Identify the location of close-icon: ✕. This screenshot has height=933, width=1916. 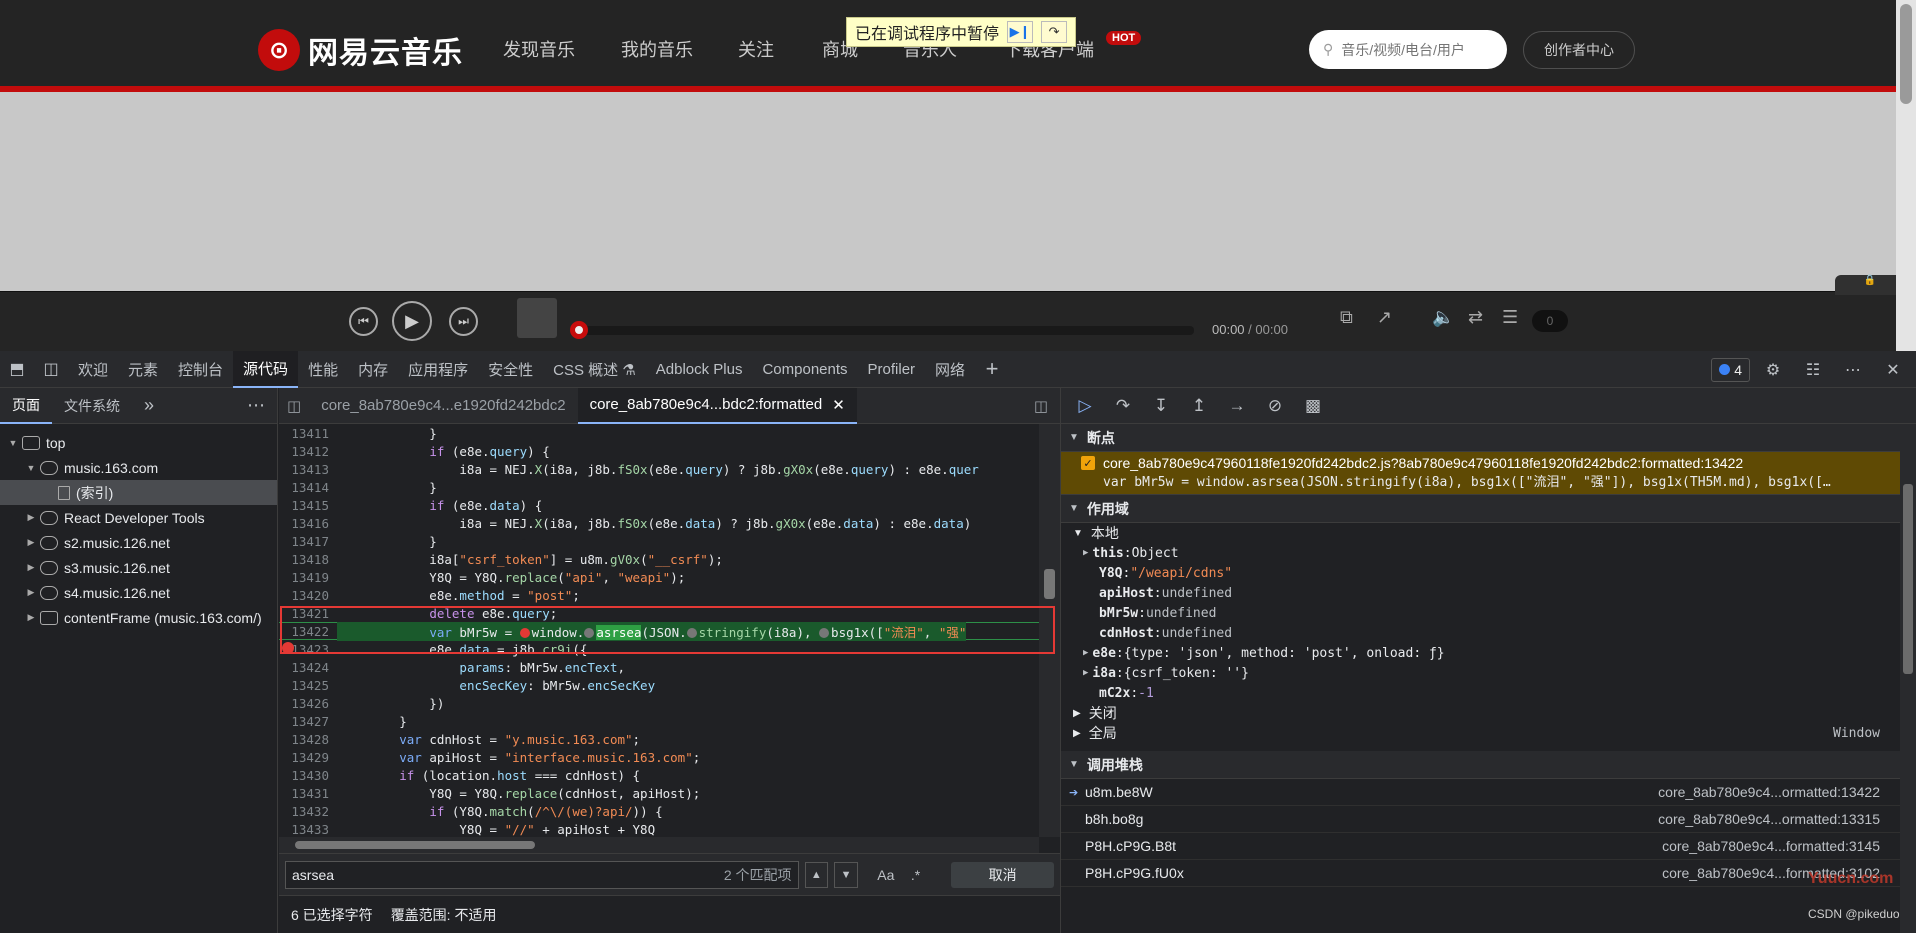
(1893, 369).